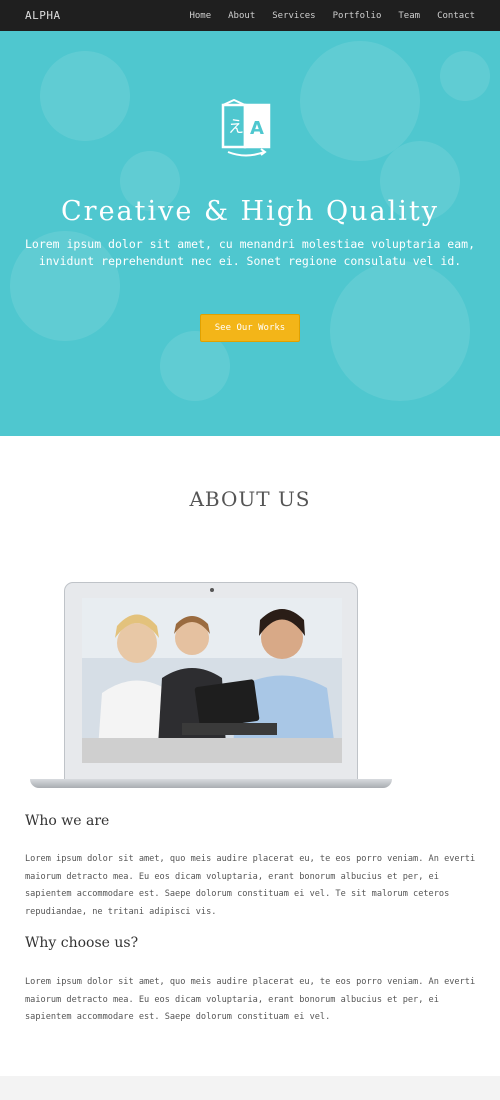  I want to click on hero-title: Creative & High Quality, so click(250, 211).